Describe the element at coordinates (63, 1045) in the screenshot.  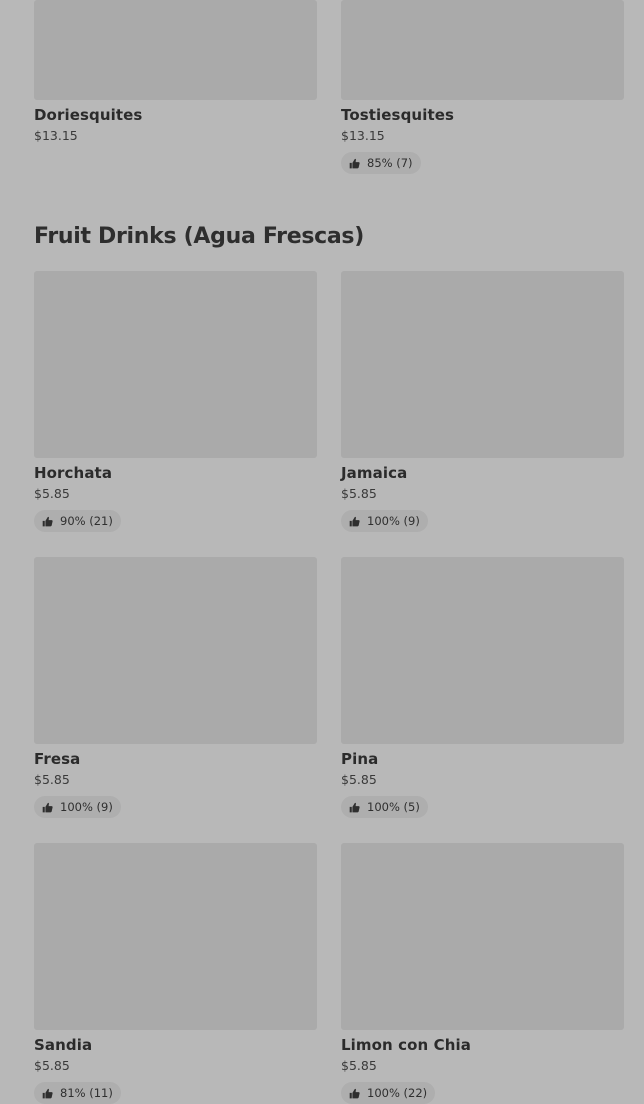
I see `menu-item-name: Sandia` at that location.